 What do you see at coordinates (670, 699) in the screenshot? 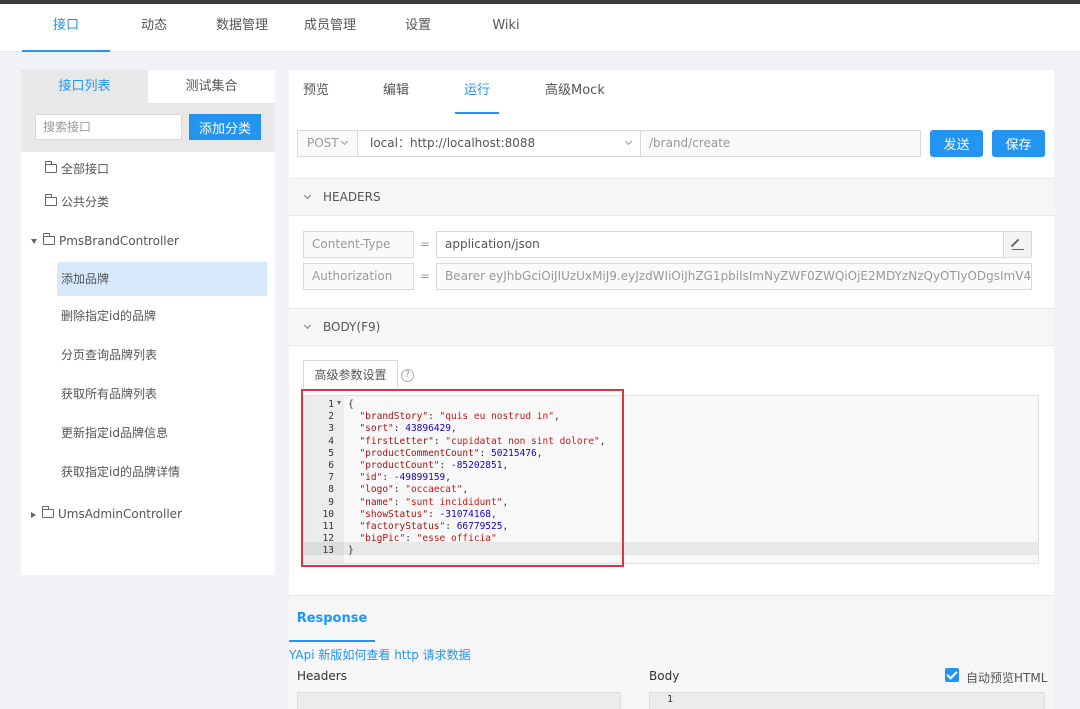
I see `body-line-number: 1` at bounding box center [670, 699].